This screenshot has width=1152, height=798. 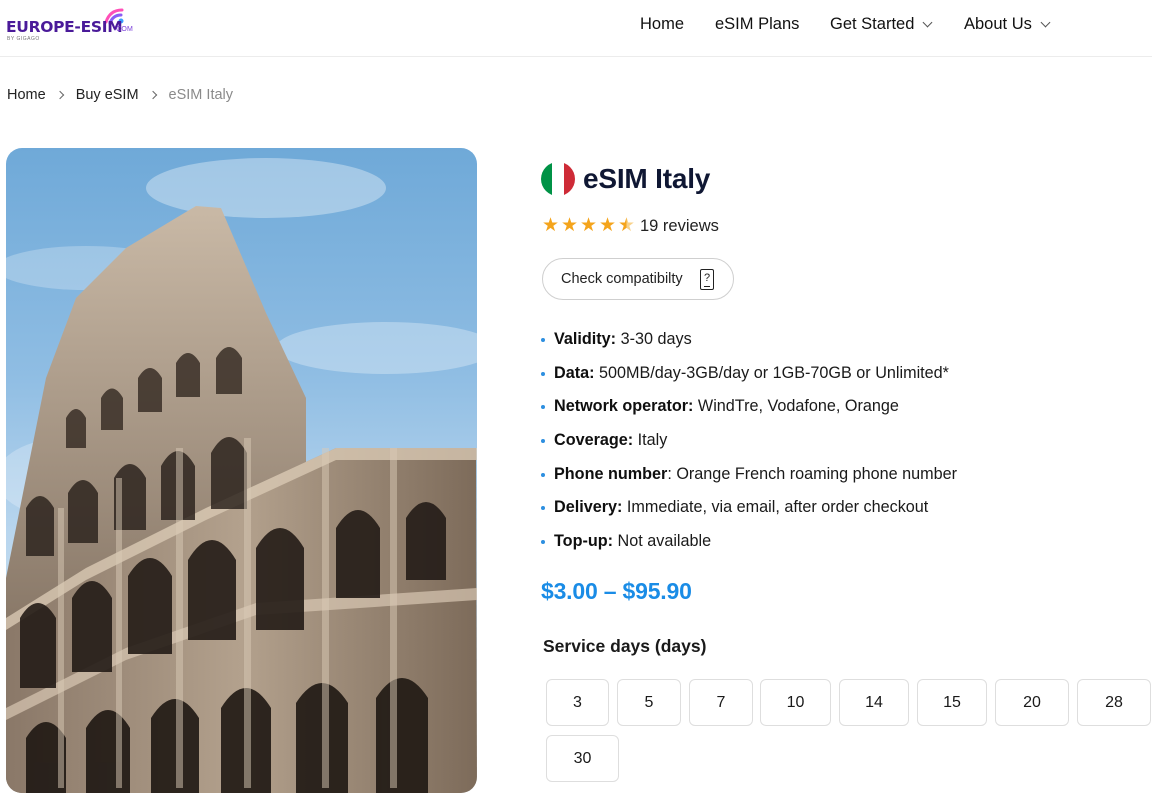 I want to click on service-day-option-10: 10, so click(x=795, y=702).